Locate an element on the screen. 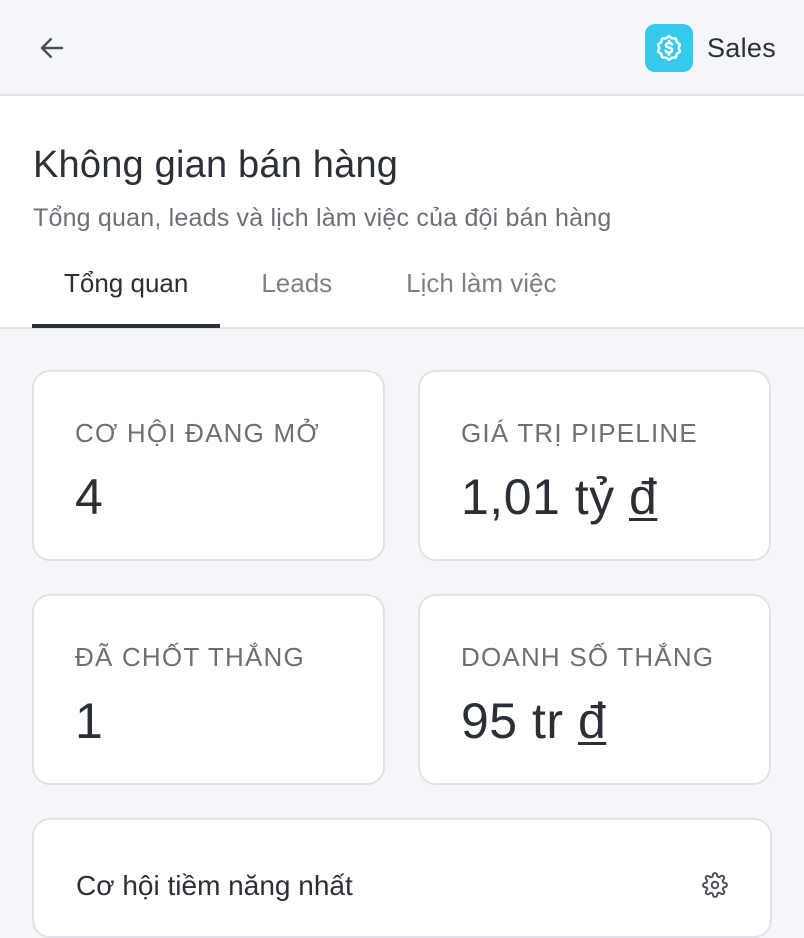  stat-value: 4 is located at coordinates (89, 497).